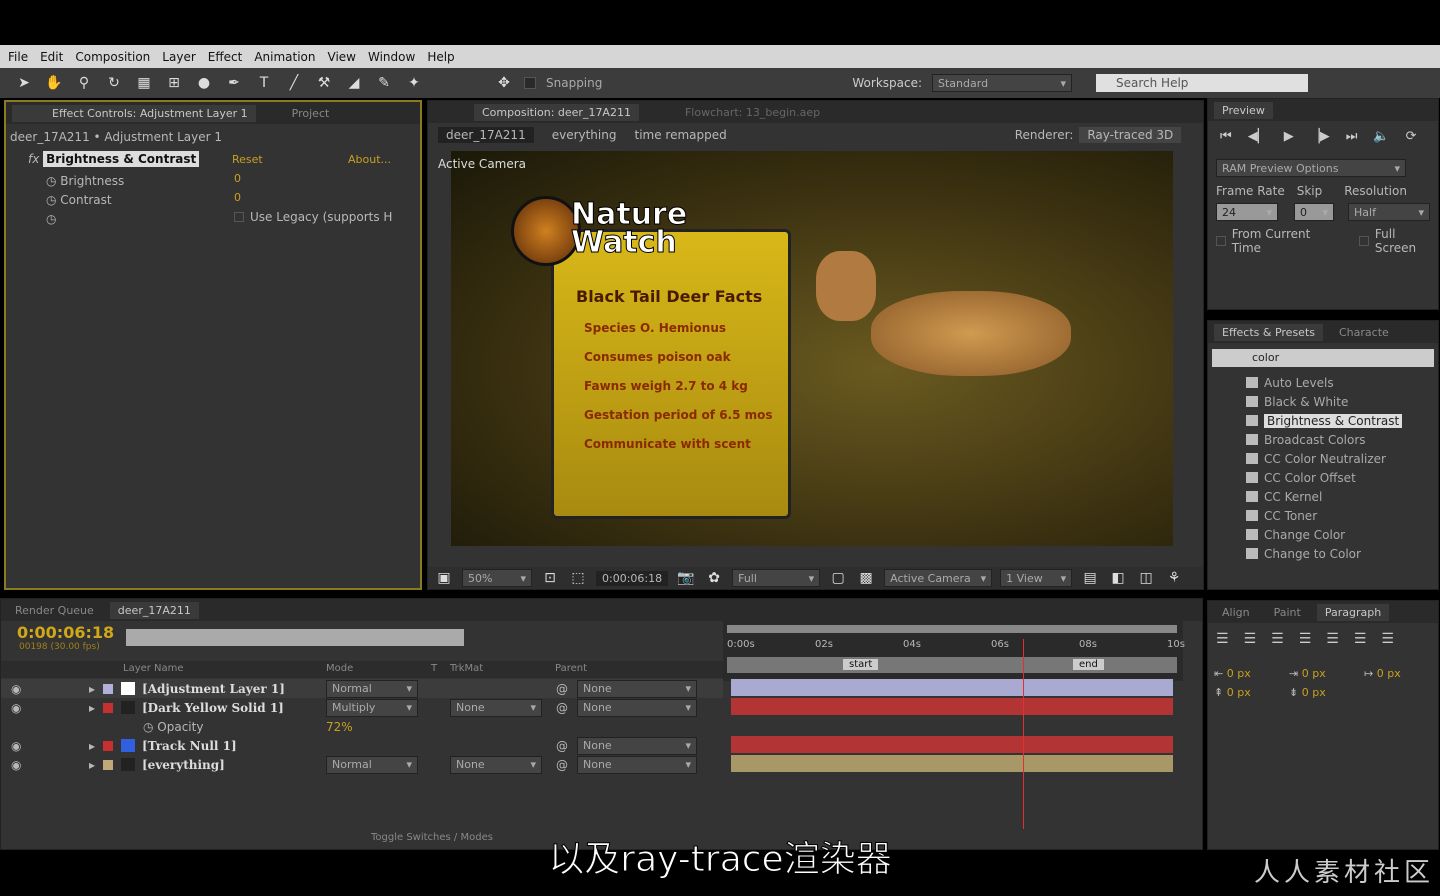 The image size is (1440, 896). What do you see at coordinates (213, 708) in the screenshot?
I see `layer-name: [Dark Yellow Solid 1]` at bounding box center [213, 708].